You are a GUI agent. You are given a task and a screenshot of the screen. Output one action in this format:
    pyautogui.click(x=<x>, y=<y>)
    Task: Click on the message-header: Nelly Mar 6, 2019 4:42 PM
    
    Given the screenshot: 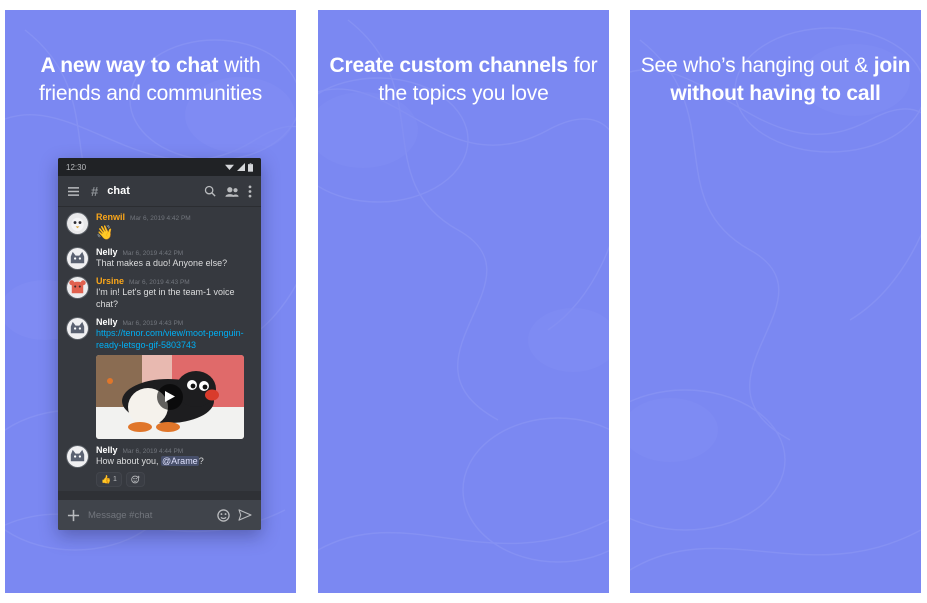 What is the action you would take?
    pyautogui.click(x=174, y=252)
    